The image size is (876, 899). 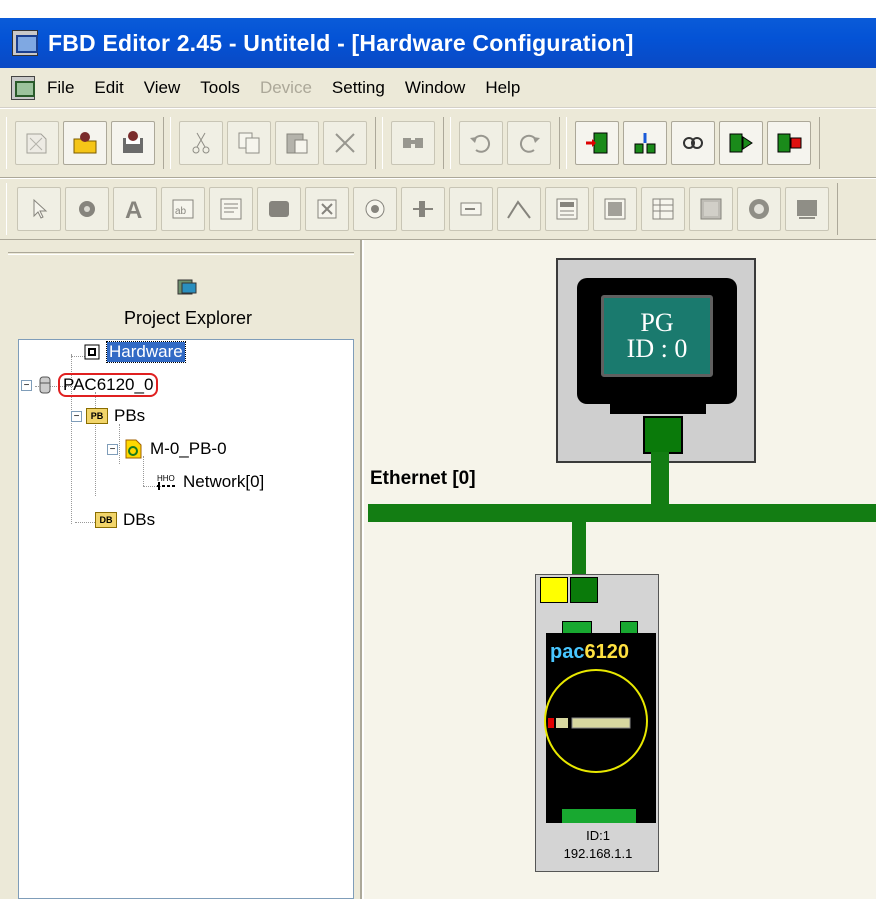 I want to click on connect-icon, so click(x=693, y=143).